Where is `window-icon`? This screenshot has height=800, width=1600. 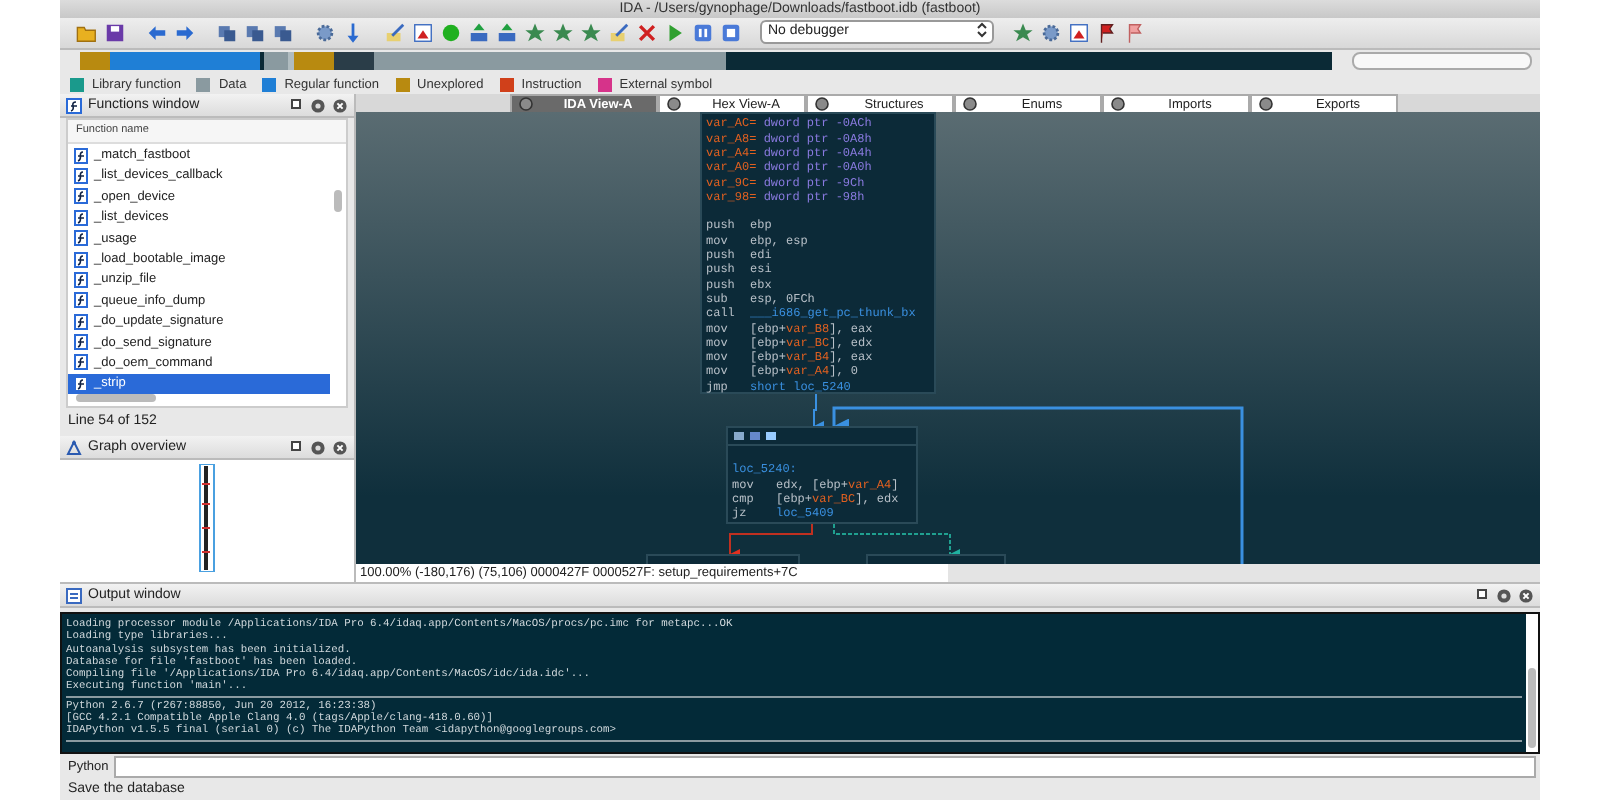 window-icon is located at coordinates (74, 595).